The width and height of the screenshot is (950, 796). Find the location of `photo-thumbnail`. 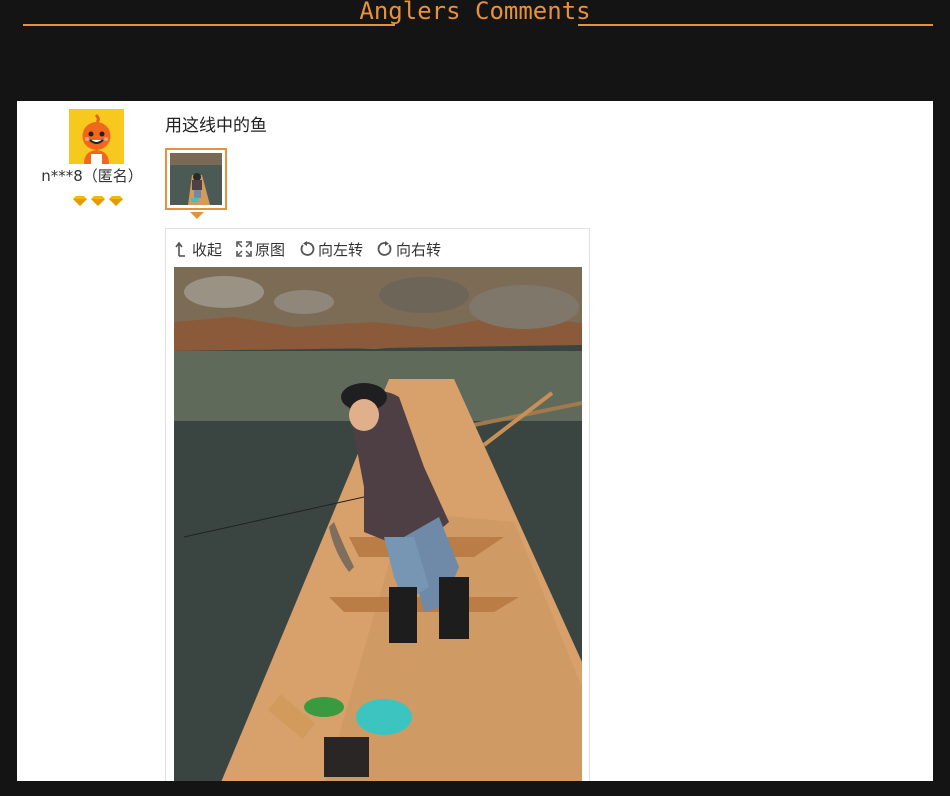

photo-thumbnail is located at coordinates (196, 179).